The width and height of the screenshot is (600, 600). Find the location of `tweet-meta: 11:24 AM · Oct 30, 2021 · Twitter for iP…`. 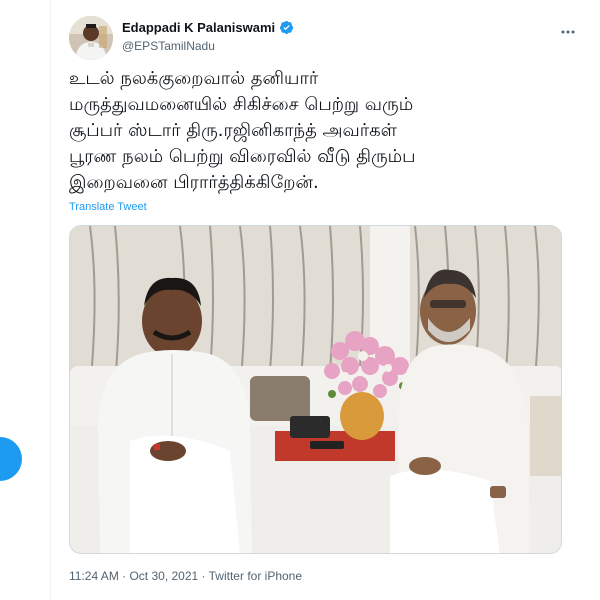

tweet-meta: 11:24 AM · Oct 30, 2021 · Twitter for iP… is located at coordinates (185, 576).